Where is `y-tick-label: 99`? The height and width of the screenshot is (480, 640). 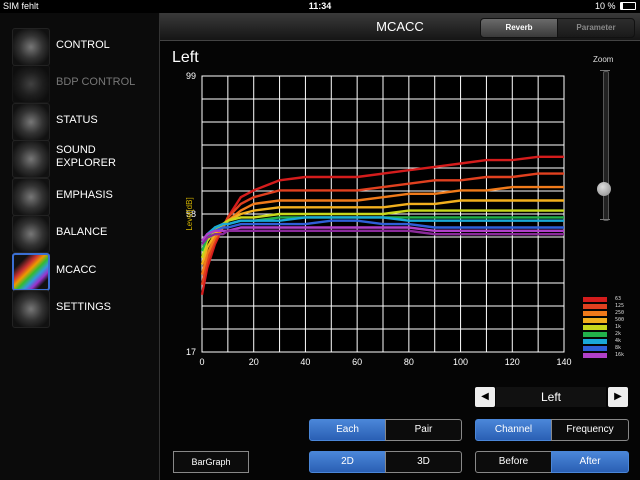
y-tick-label: 99 is located at coordinates (191, 76).